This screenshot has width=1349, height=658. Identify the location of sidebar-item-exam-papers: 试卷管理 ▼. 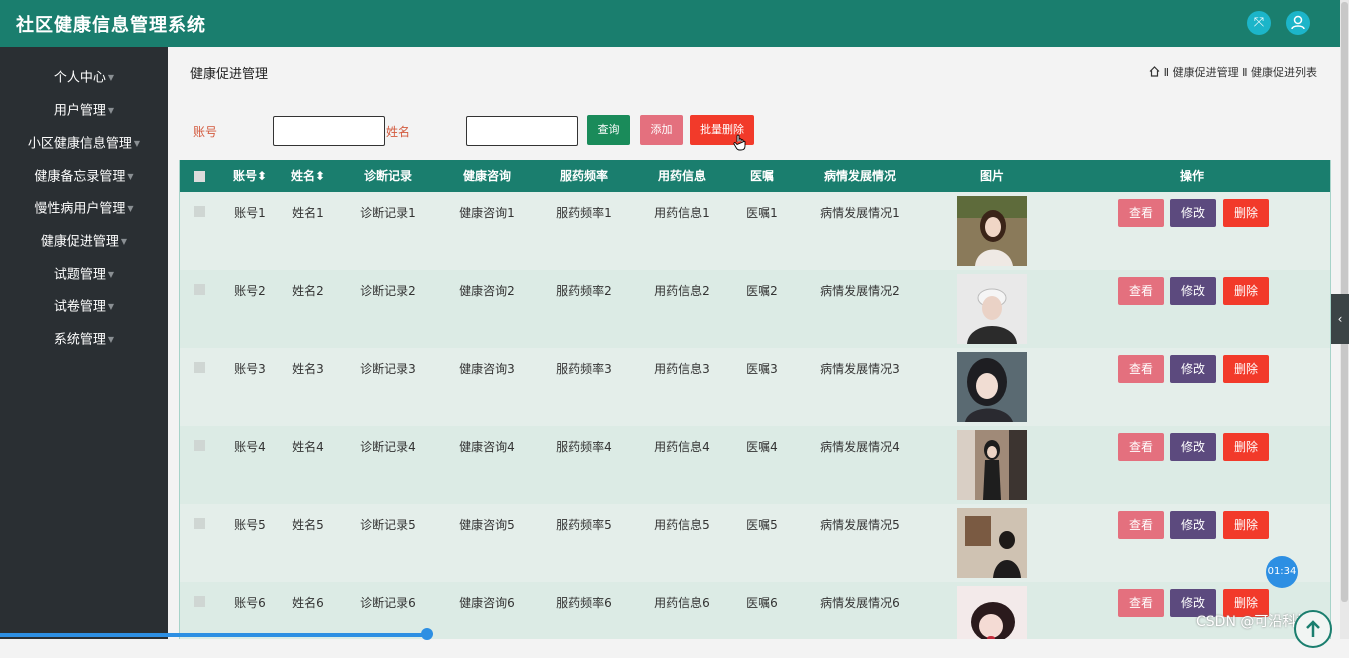
(84, 307).